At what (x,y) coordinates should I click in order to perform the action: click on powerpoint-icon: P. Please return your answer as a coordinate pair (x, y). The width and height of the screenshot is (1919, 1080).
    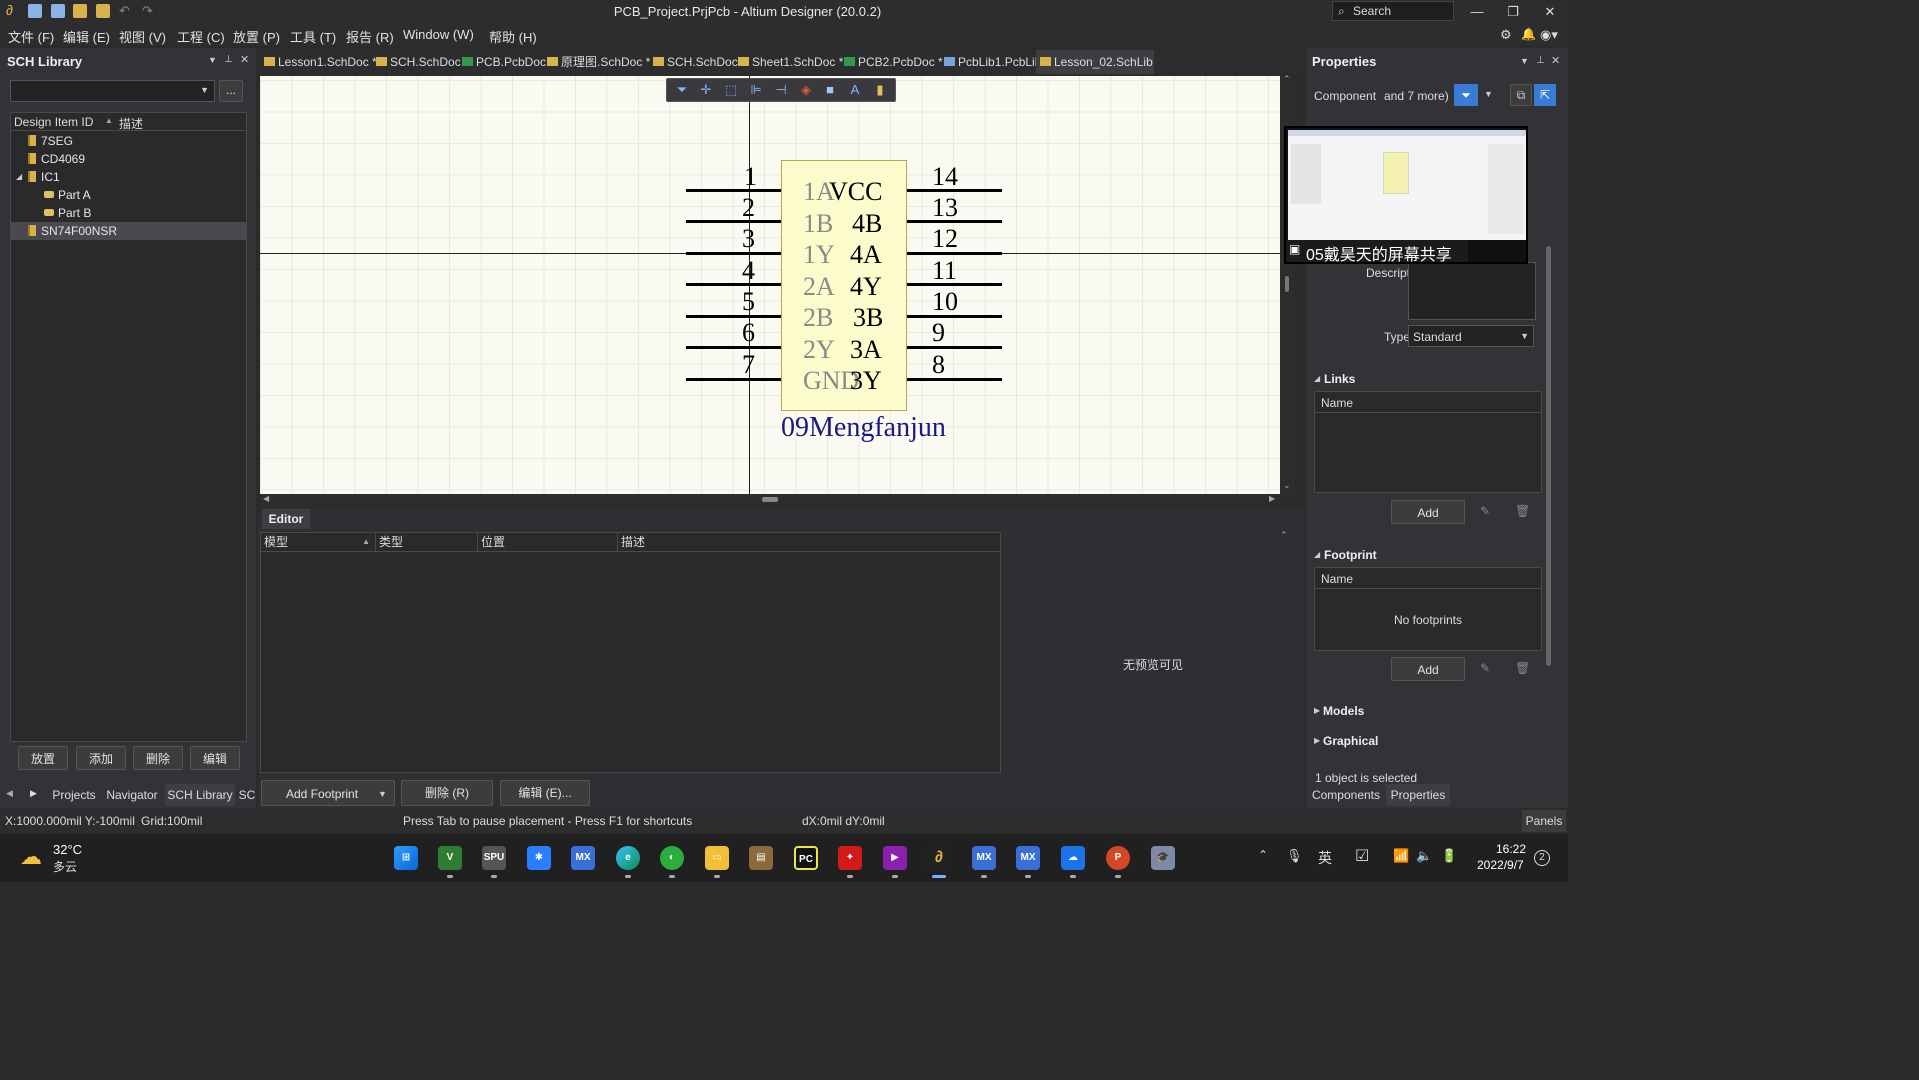
    Looking at the image, I should click on (1118, 858).